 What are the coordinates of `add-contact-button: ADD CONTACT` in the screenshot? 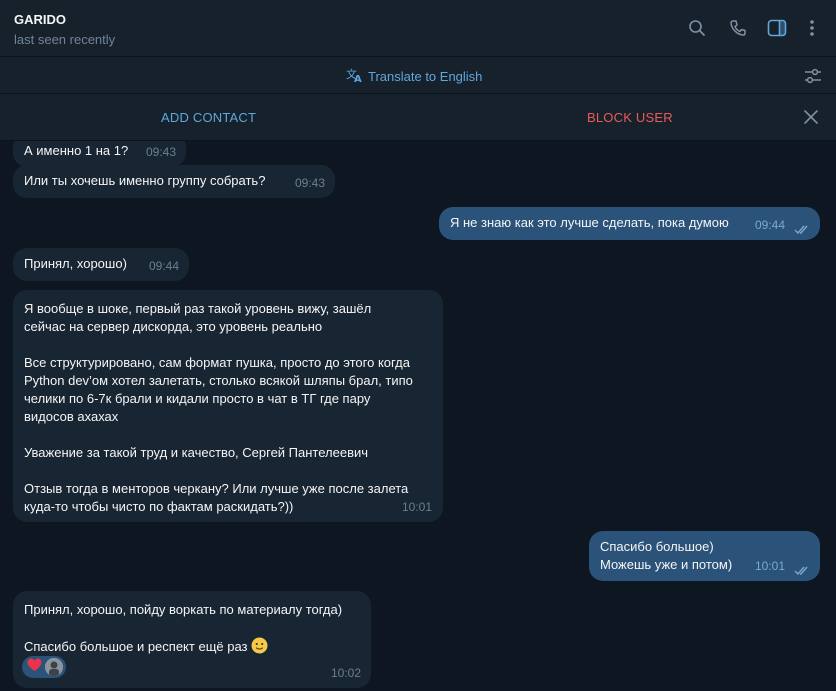 It's located at (208, 117).